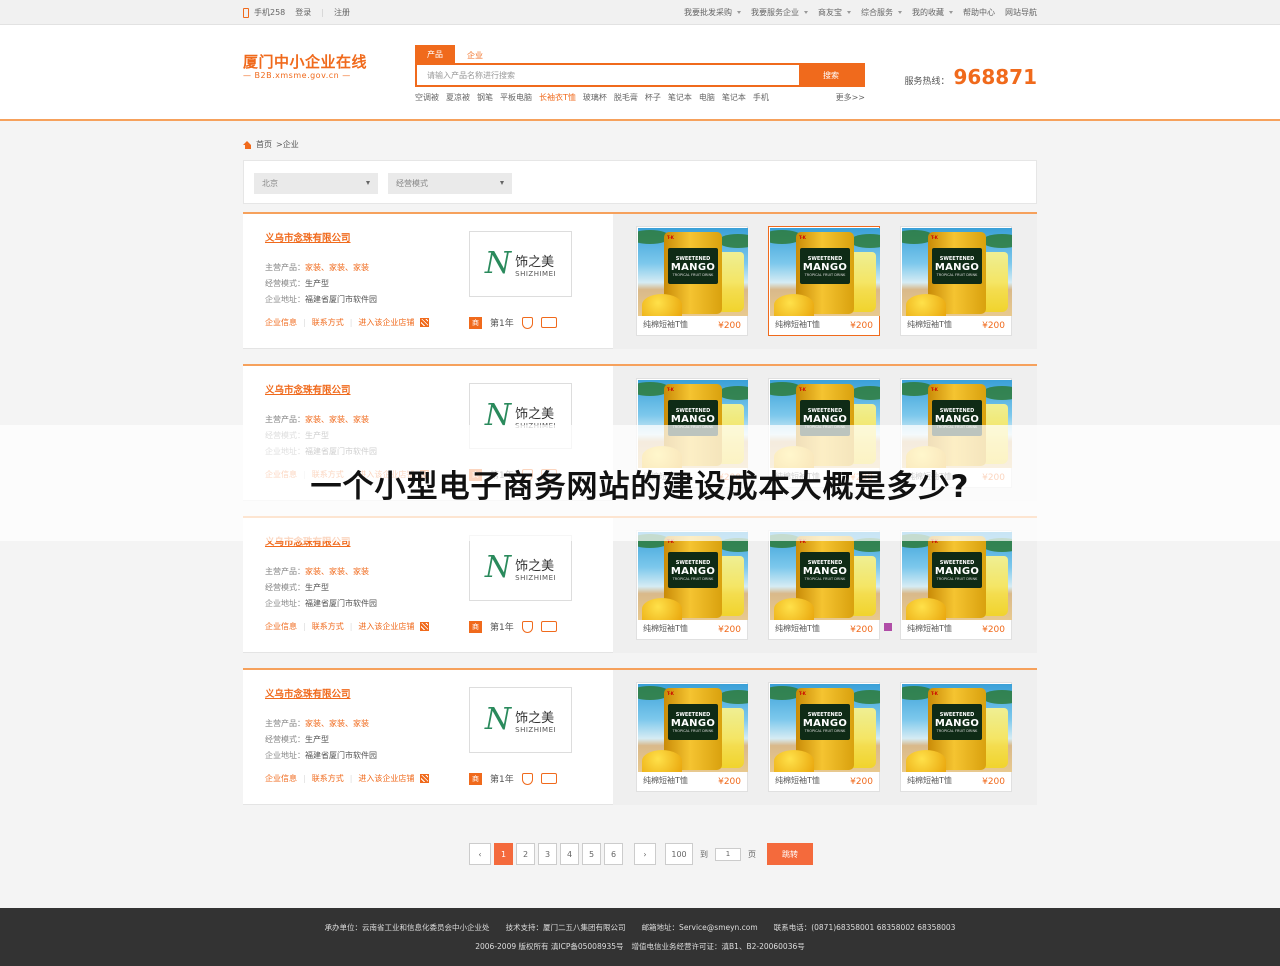 The width and height of the screenshot is (1280, 966). I want to click on hot-more-link: 更多>>, so click(850, 97).